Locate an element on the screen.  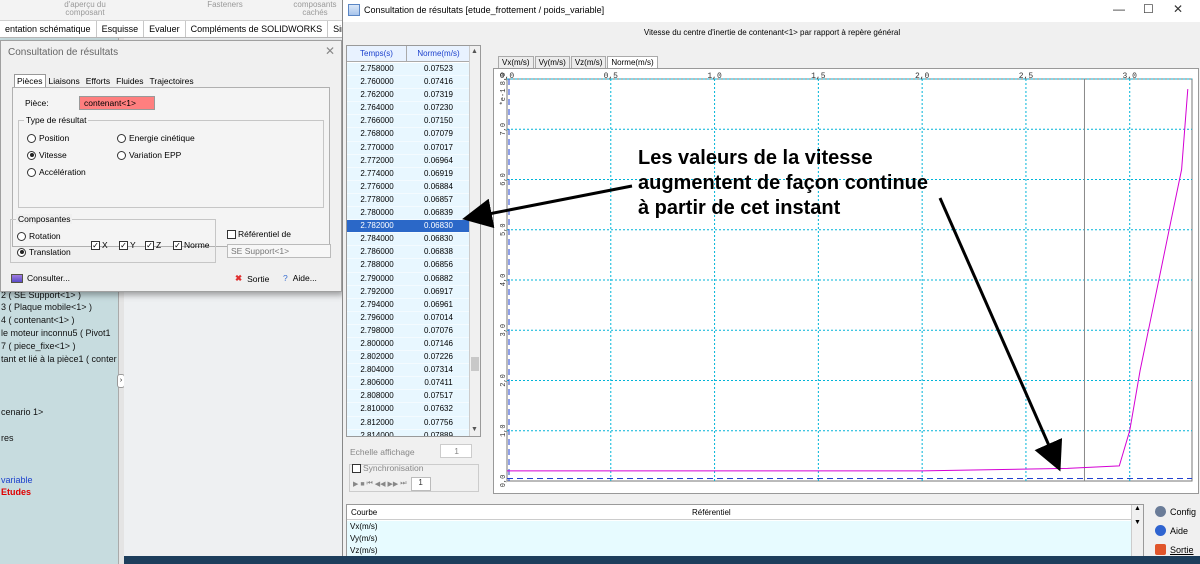
stop-icon: ■ is located at coordinates (362, 484).